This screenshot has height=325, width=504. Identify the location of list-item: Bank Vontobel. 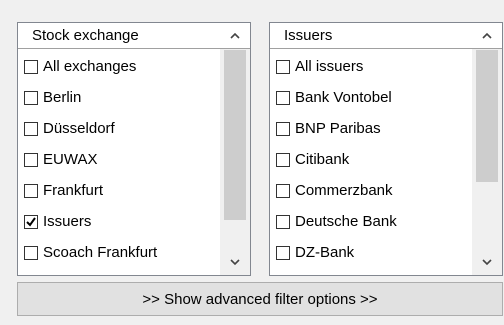
(373, 97).